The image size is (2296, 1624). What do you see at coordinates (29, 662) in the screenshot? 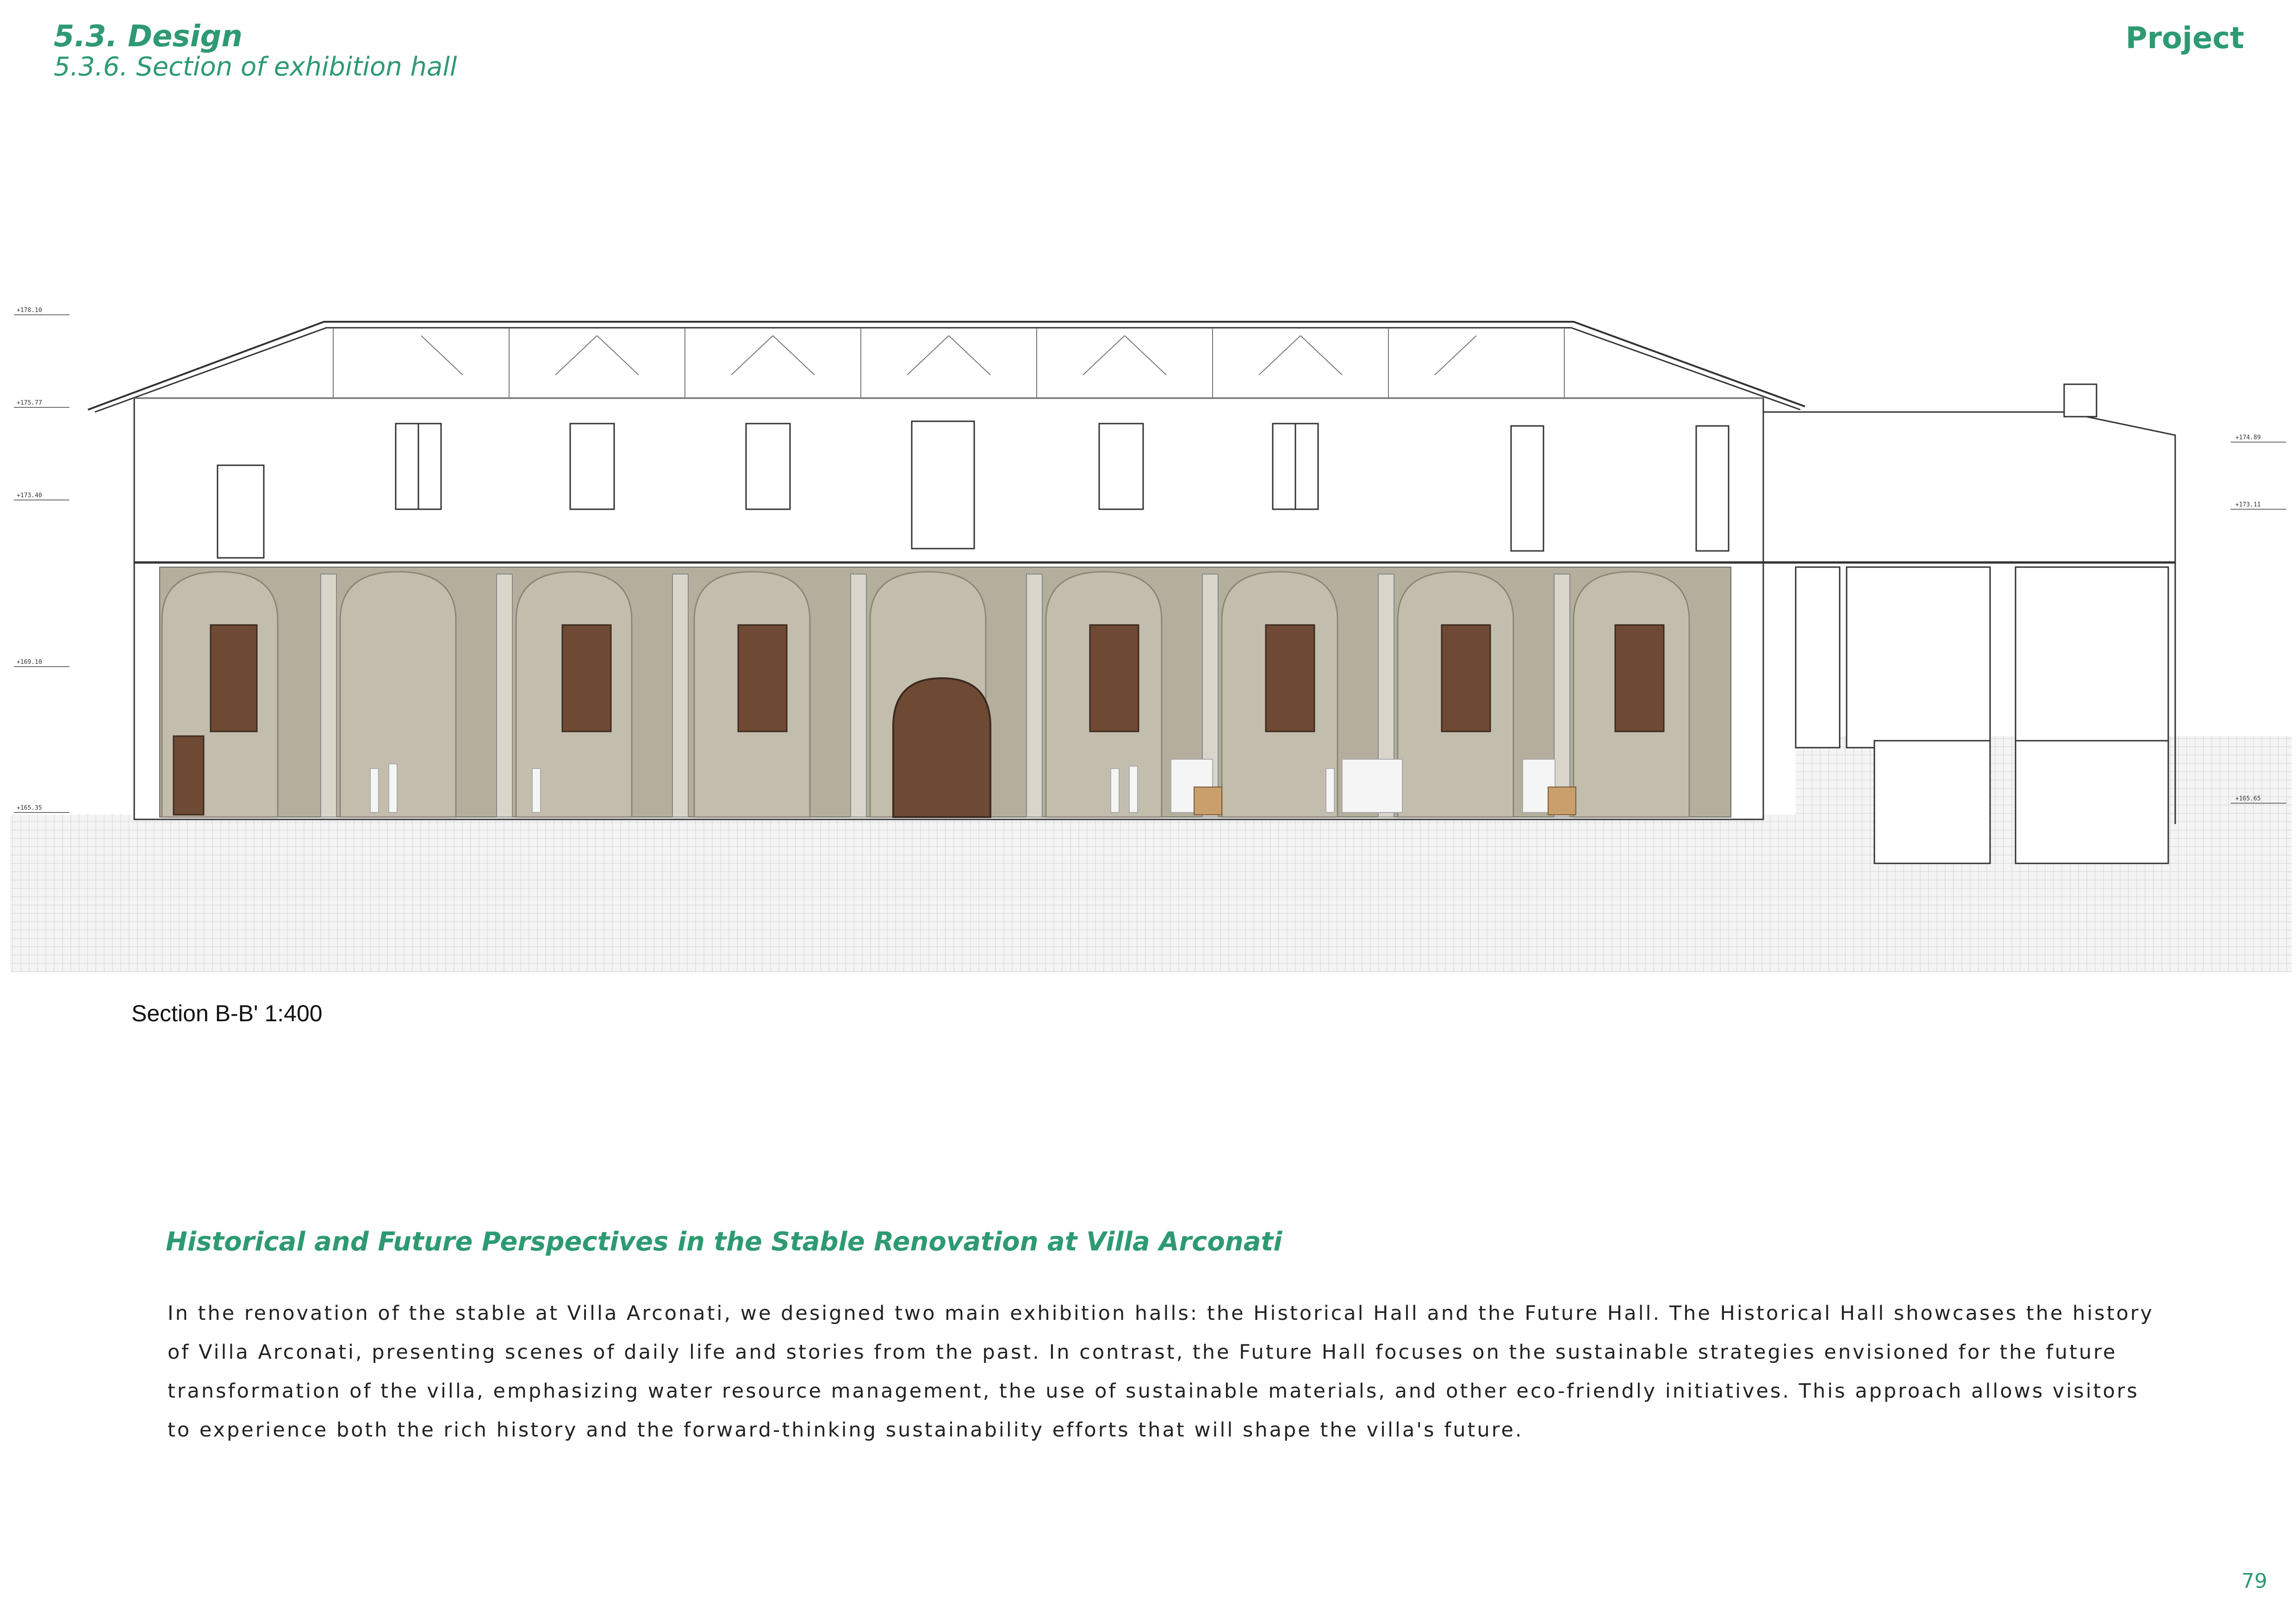
I see `level-label-4: +169.10` at bounding box center [29, 662].